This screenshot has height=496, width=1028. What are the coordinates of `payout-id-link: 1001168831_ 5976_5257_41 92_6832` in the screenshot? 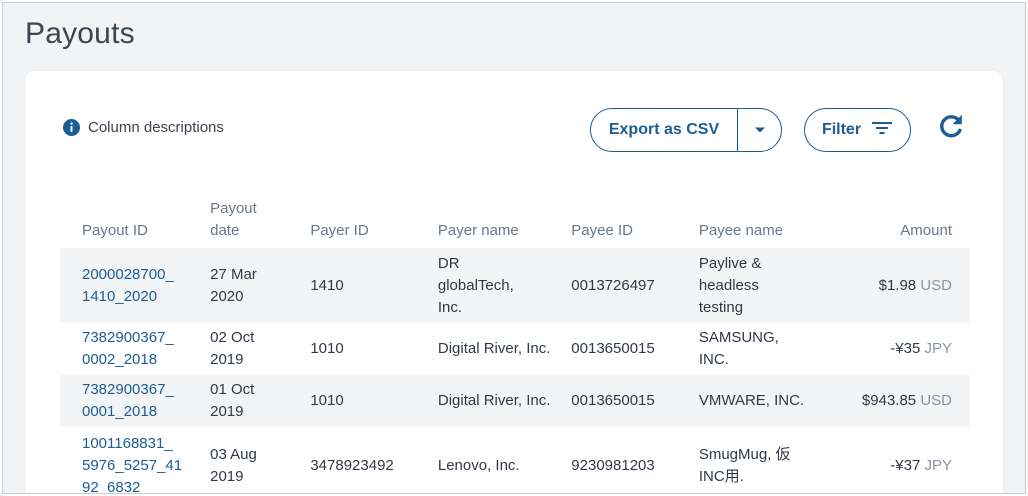 It's located at (135, 460).